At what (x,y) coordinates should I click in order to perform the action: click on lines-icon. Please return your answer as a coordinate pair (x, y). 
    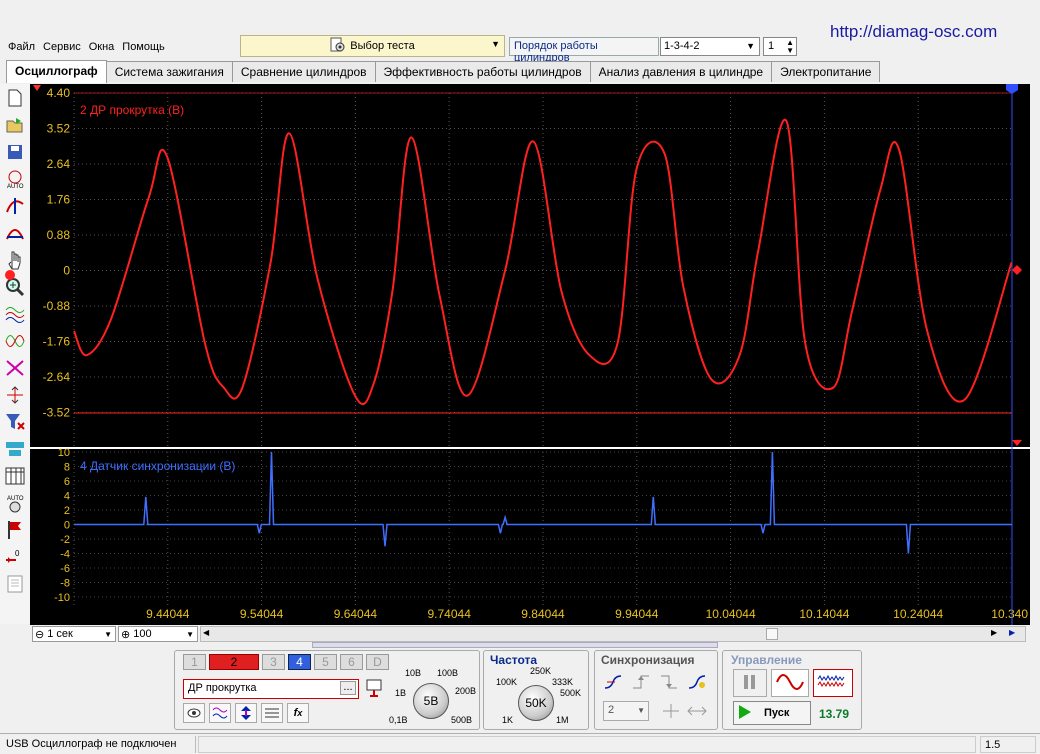
    Looking at the image, I should click on (272, 713).